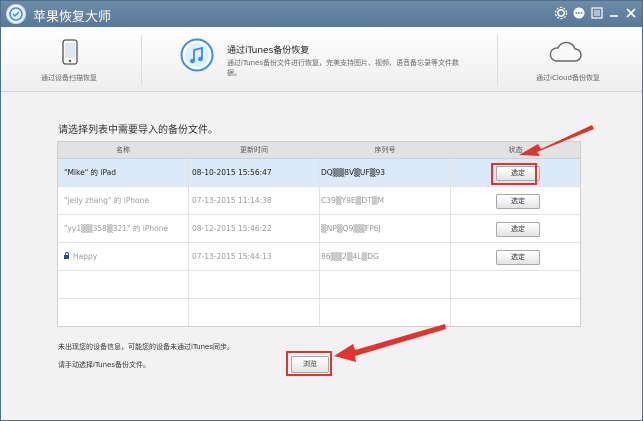 This screenshot has width=643, height=421. I want to click on arrow-to-select-icon, so click(556, 140).